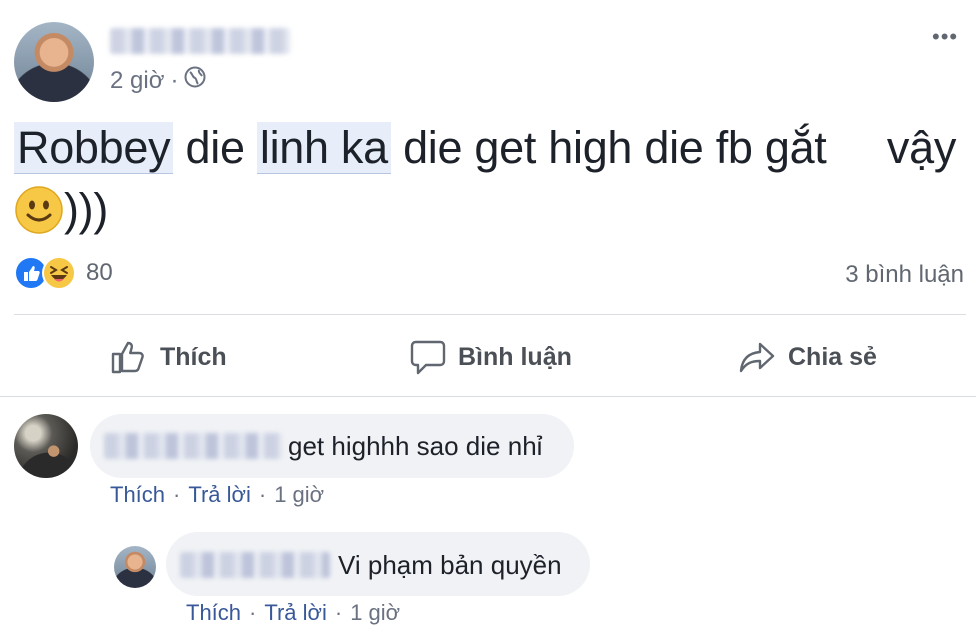 Image resolution: width=976 pixels, height=640 pixels. I want to click on comment-label: Bình luận, so click(515, 356).